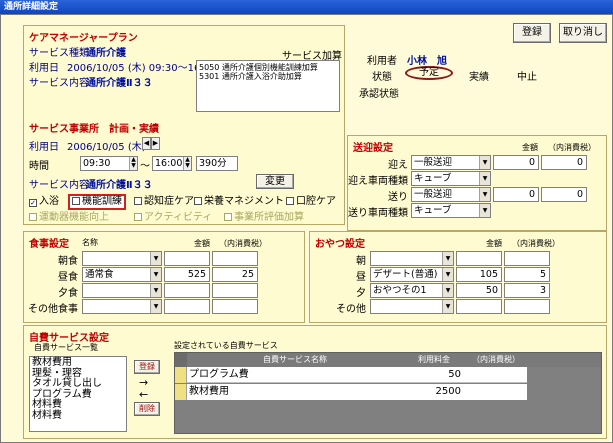 This screenshot has width=613, height=443. Describe the element at coordinates (119, 185) in the screenshot. I see `office-content-value: 通所介護Ⅱ３３` at that location.